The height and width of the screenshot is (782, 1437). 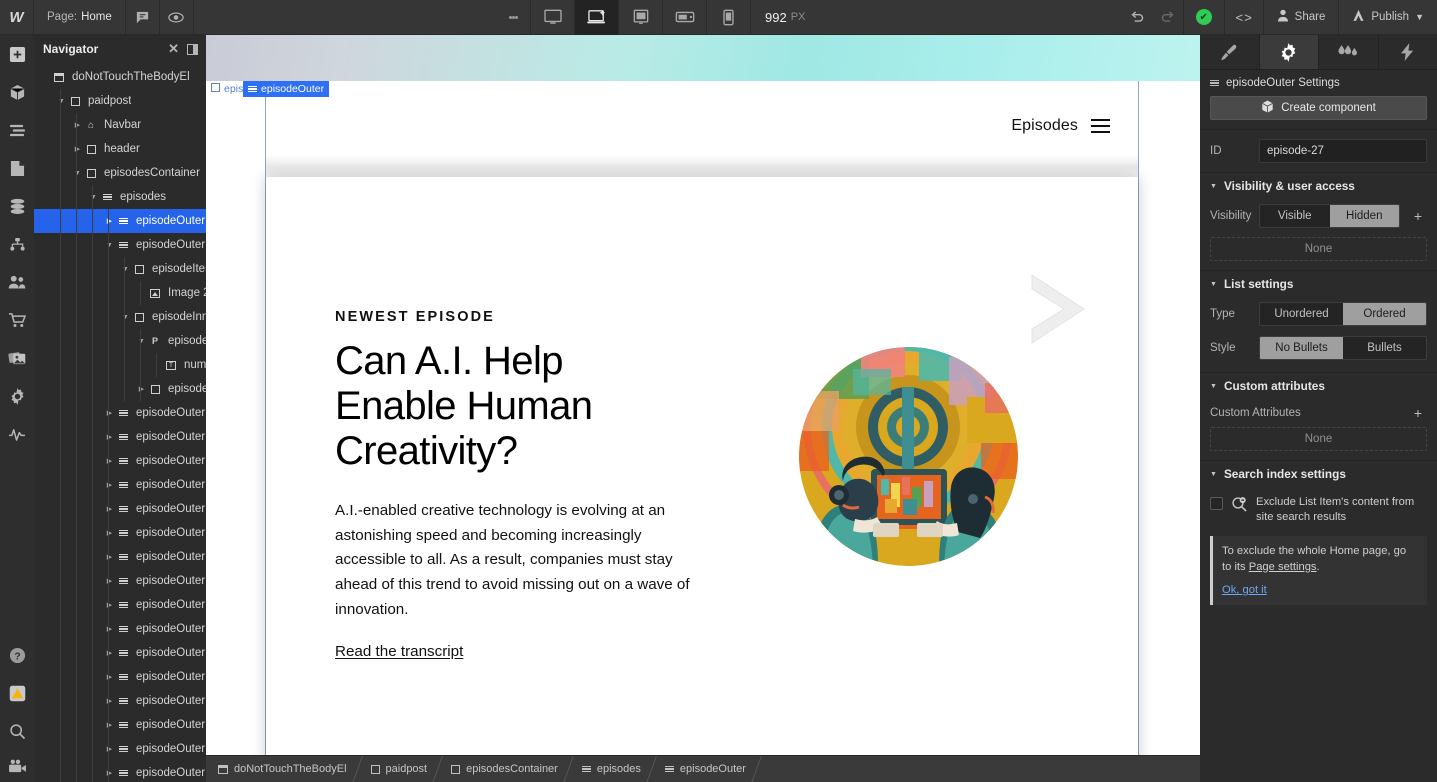 I want to click on visibility-option-visible: Visible, so click(x=1295, y=216).